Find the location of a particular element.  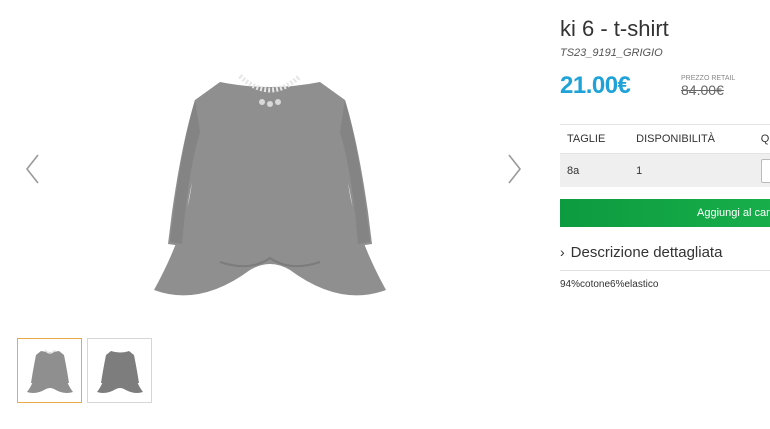

gallery-next-button is located at coordinates (514, 169).